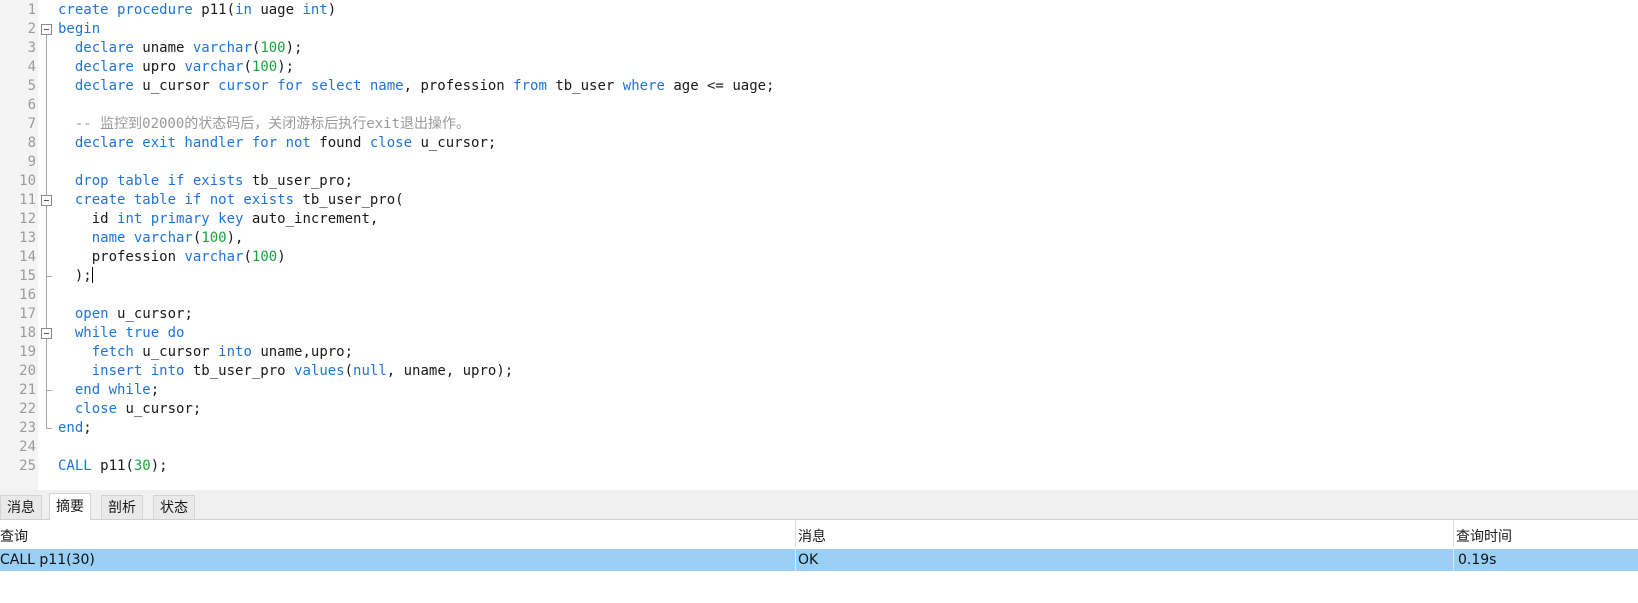  Describe the element at coordinates (31, 162) in the screenshot. I see `line-number: 9` at that location.